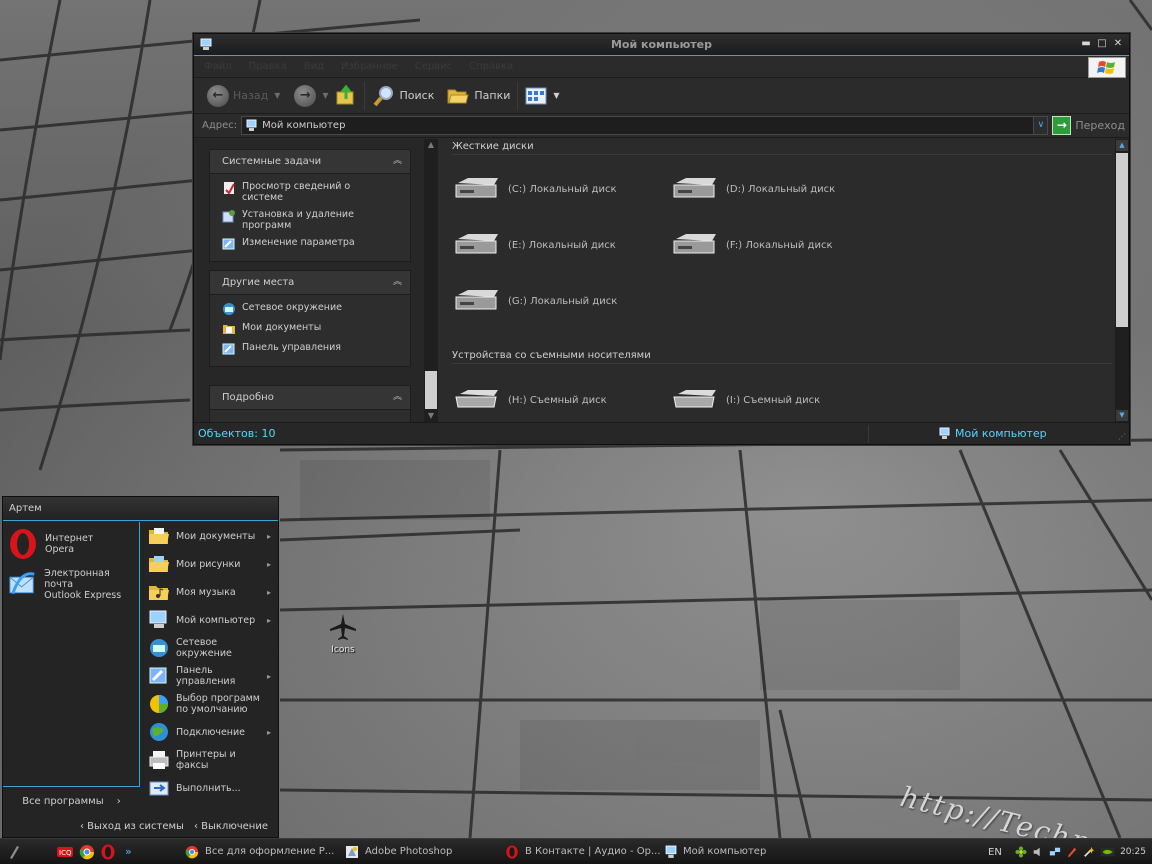 The width and height of the screenshot is (1152, 864). What do you see at coordinates (210, 704) in the screenshot?
I see `sm-default-programs: Выбор программ по умолчанию` at bounding box center [210, 704].